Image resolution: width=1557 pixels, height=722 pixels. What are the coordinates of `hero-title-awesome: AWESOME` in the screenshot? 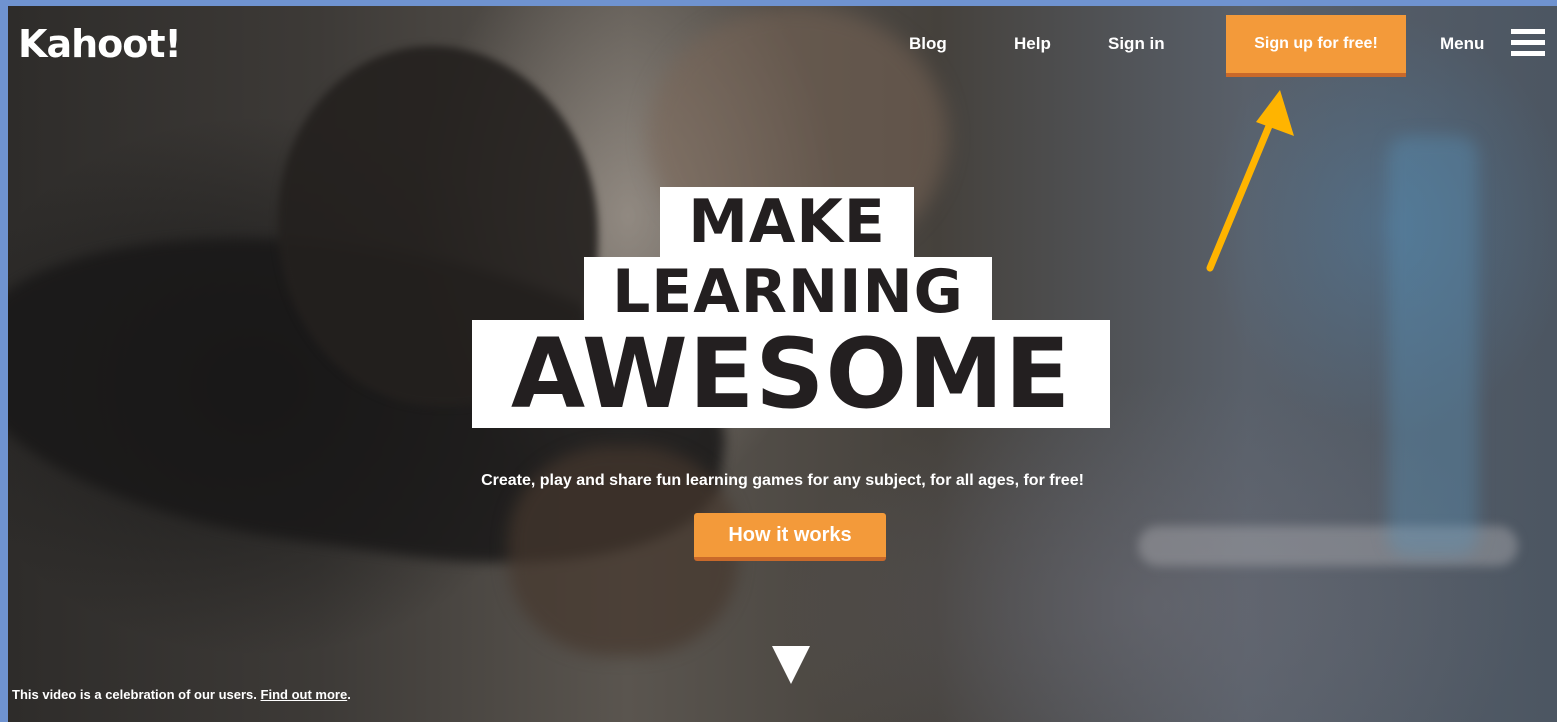 It's located at (791, 374).